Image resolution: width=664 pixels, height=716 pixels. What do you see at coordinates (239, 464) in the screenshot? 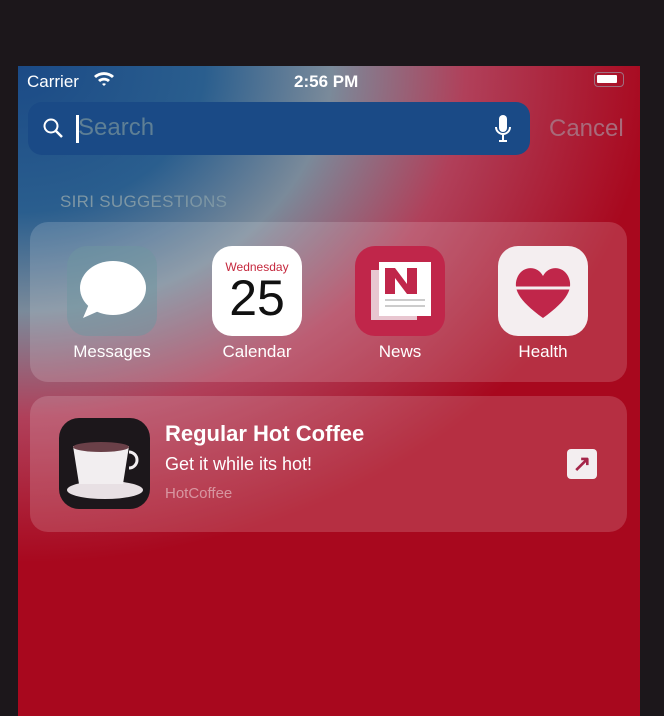
I see `shortcut-subtitle: Get it while its hot!` at bounding box center [239, 464].